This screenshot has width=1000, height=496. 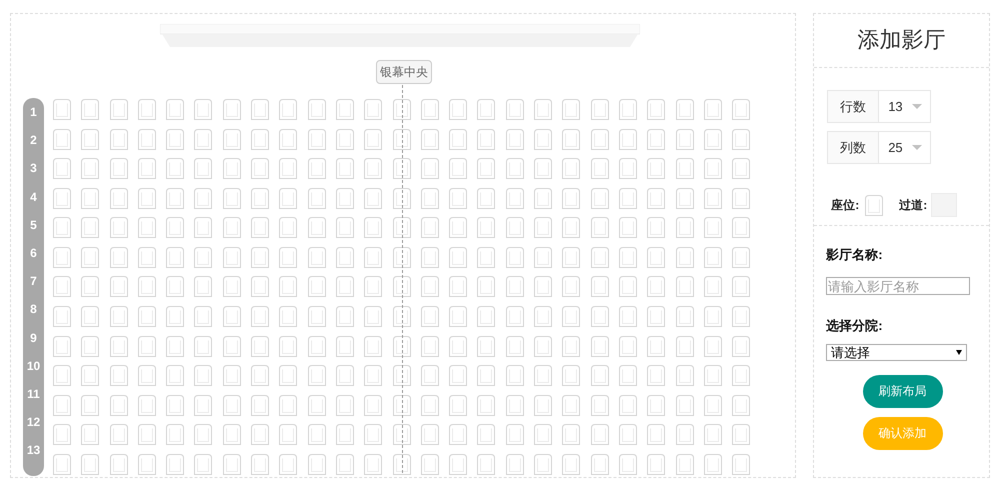 What do you see at coordinates (897, 352) in the screenshot?
I see `branch-dropdown: 请选择` at bounding box center [897, 352].